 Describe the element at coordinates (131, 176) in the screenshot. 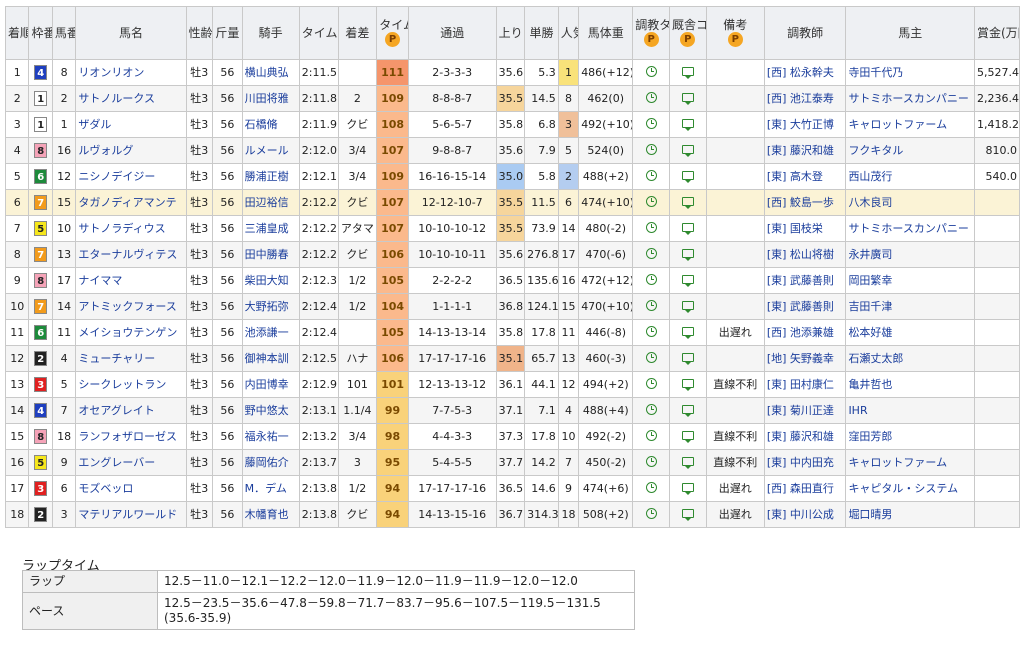

I see `horse-name-link: ニシノデイジー` at that location.